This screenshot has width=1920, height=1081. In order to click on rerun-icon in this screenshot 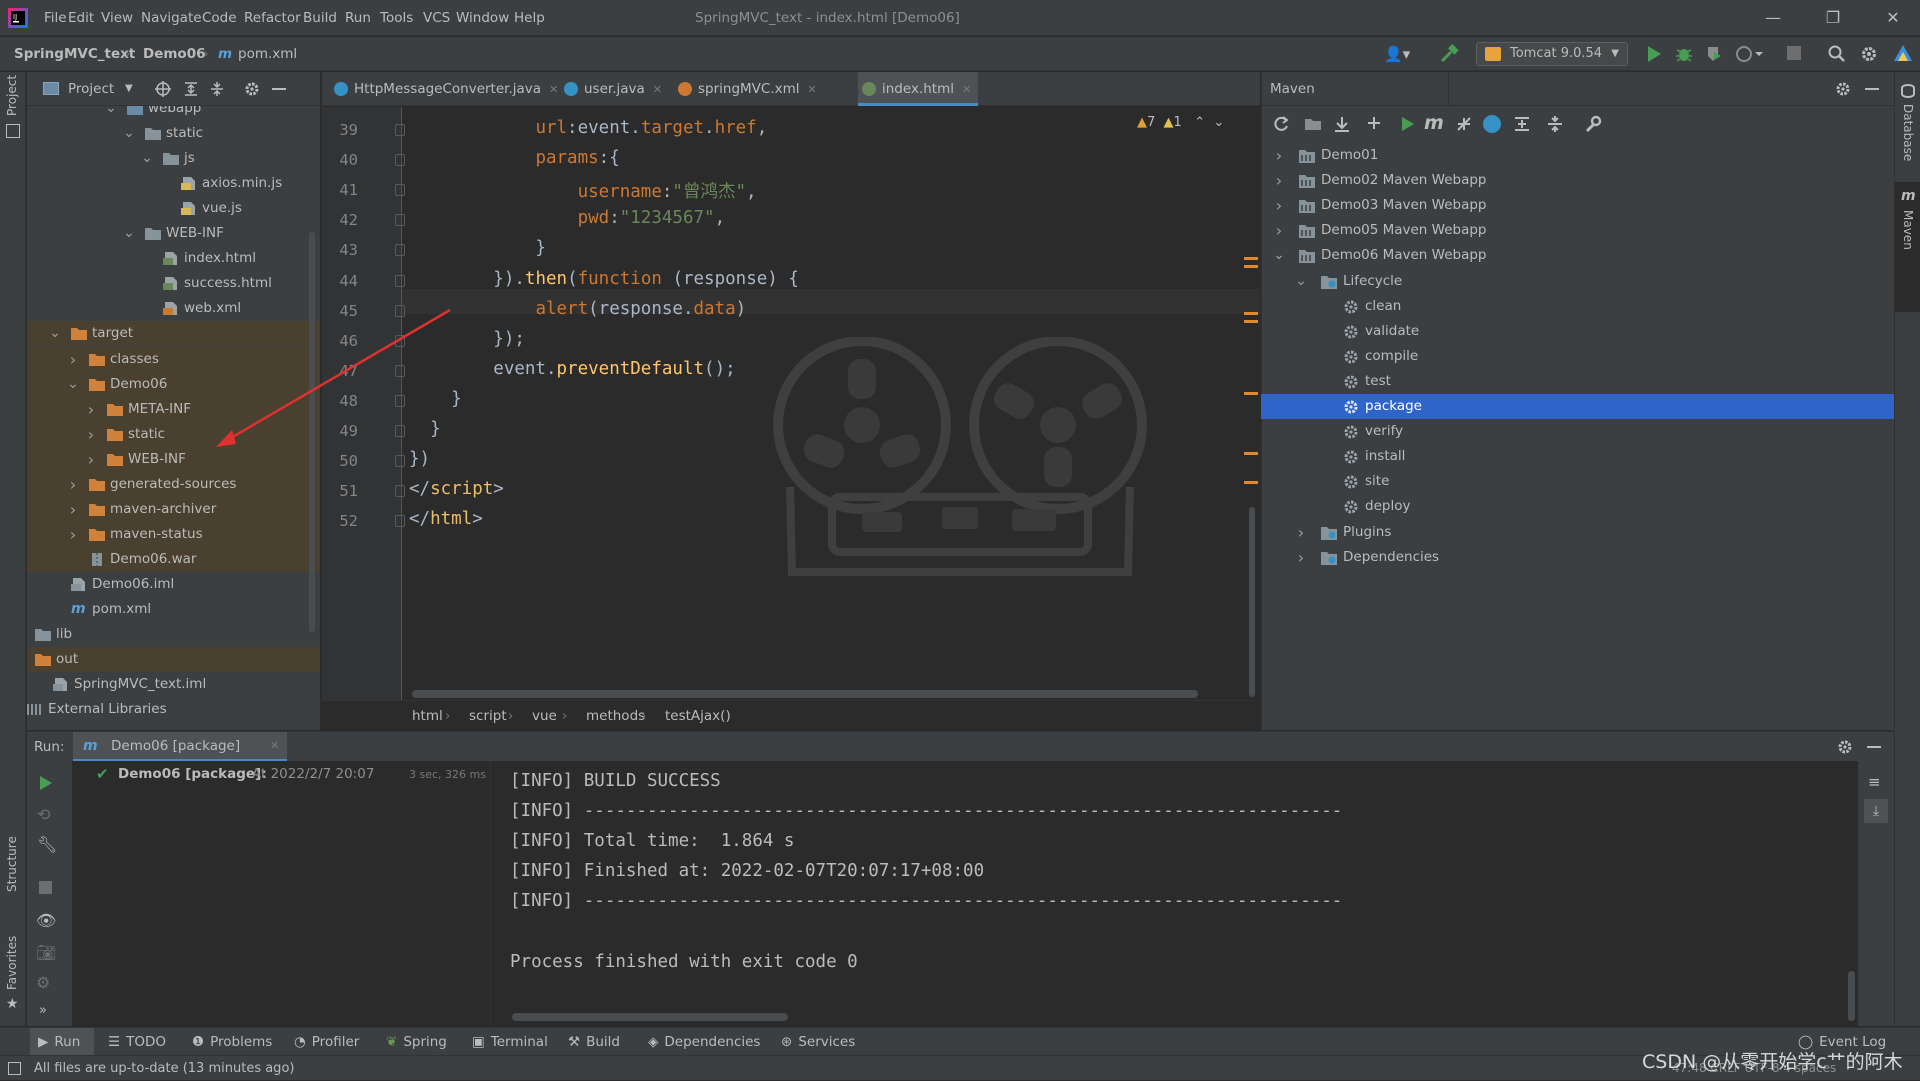, I will do `click(46, 783)`.